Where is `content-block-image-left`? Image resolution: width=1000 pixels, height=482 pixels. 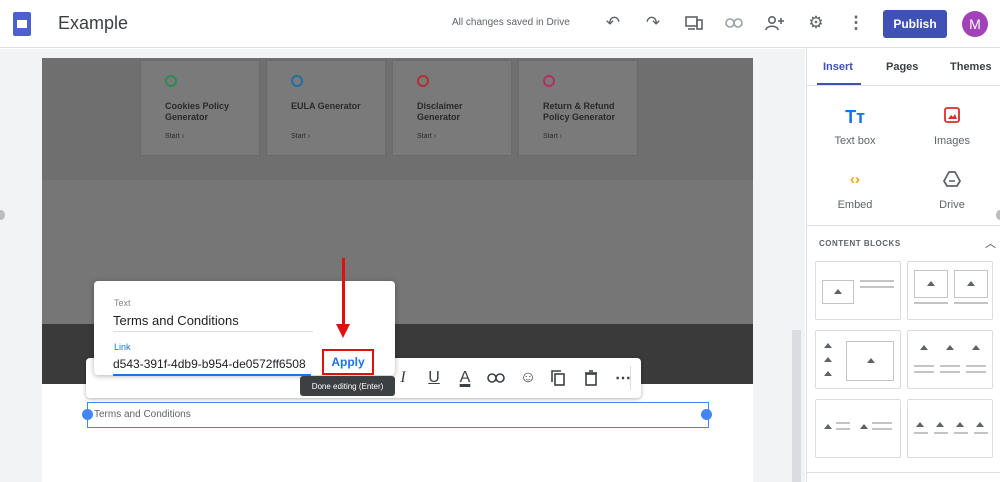 content-block-image-left is located at coordinates (858, 290).